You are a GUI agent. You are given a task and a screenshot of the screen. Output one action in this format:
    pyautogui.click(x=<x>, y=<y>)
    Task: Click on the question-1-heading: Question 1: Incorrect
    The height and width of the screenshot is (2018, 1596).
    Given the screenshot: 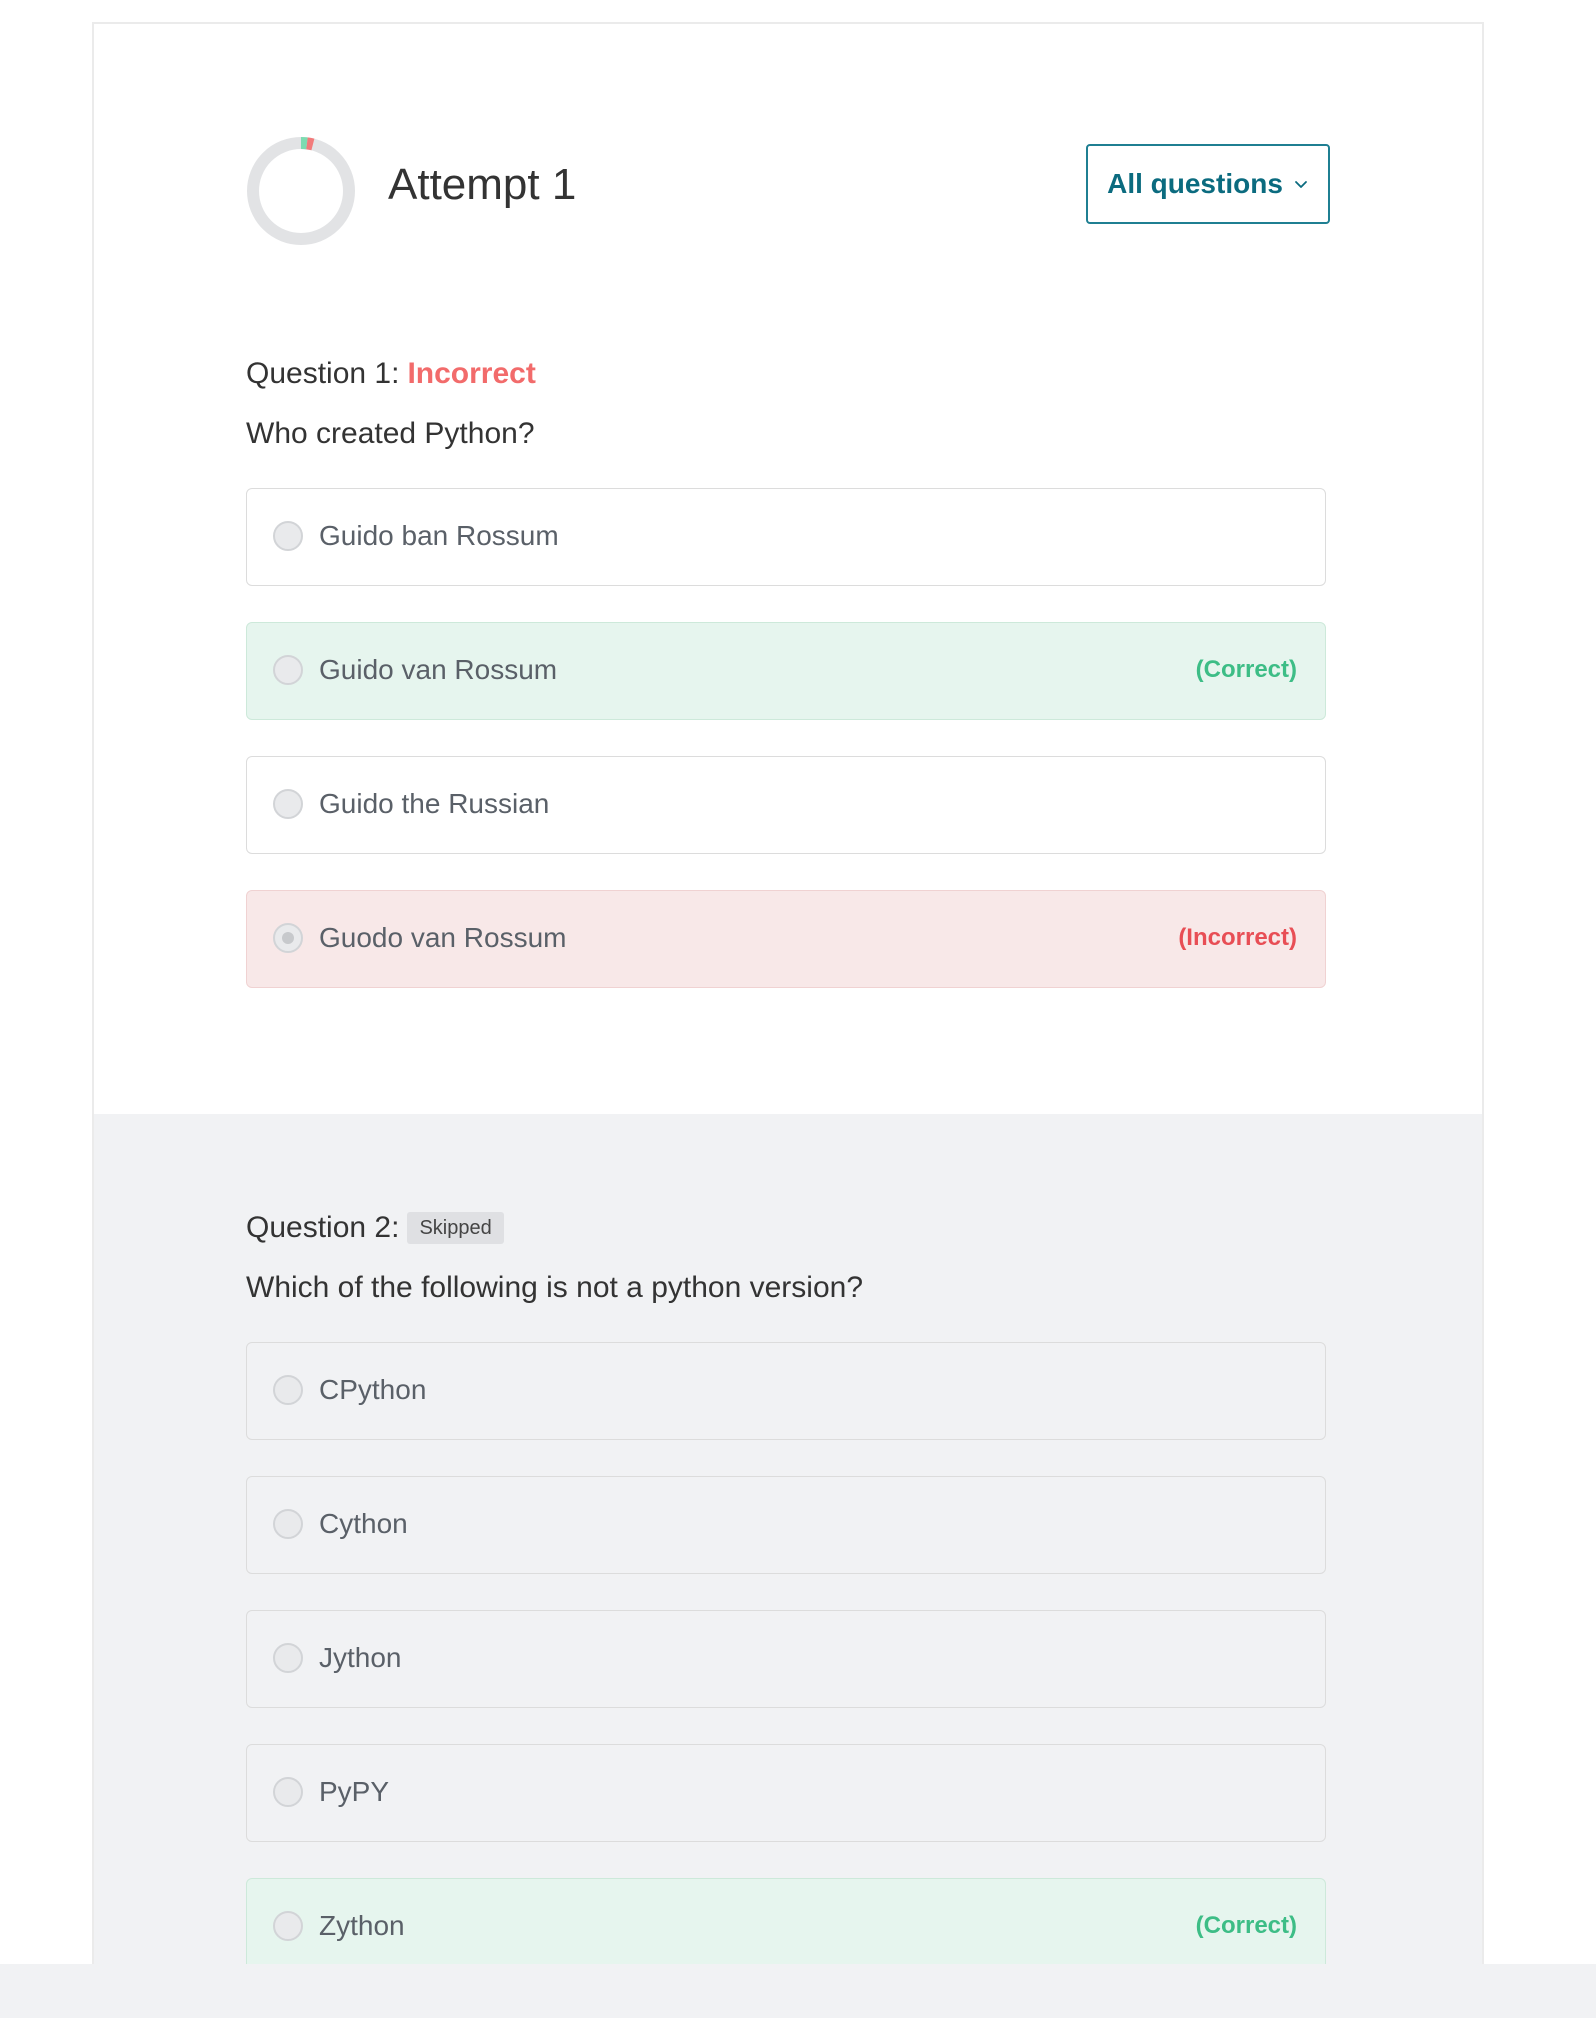 What is the action you would take?
    pyautogui.click(x=391, y=374)
    